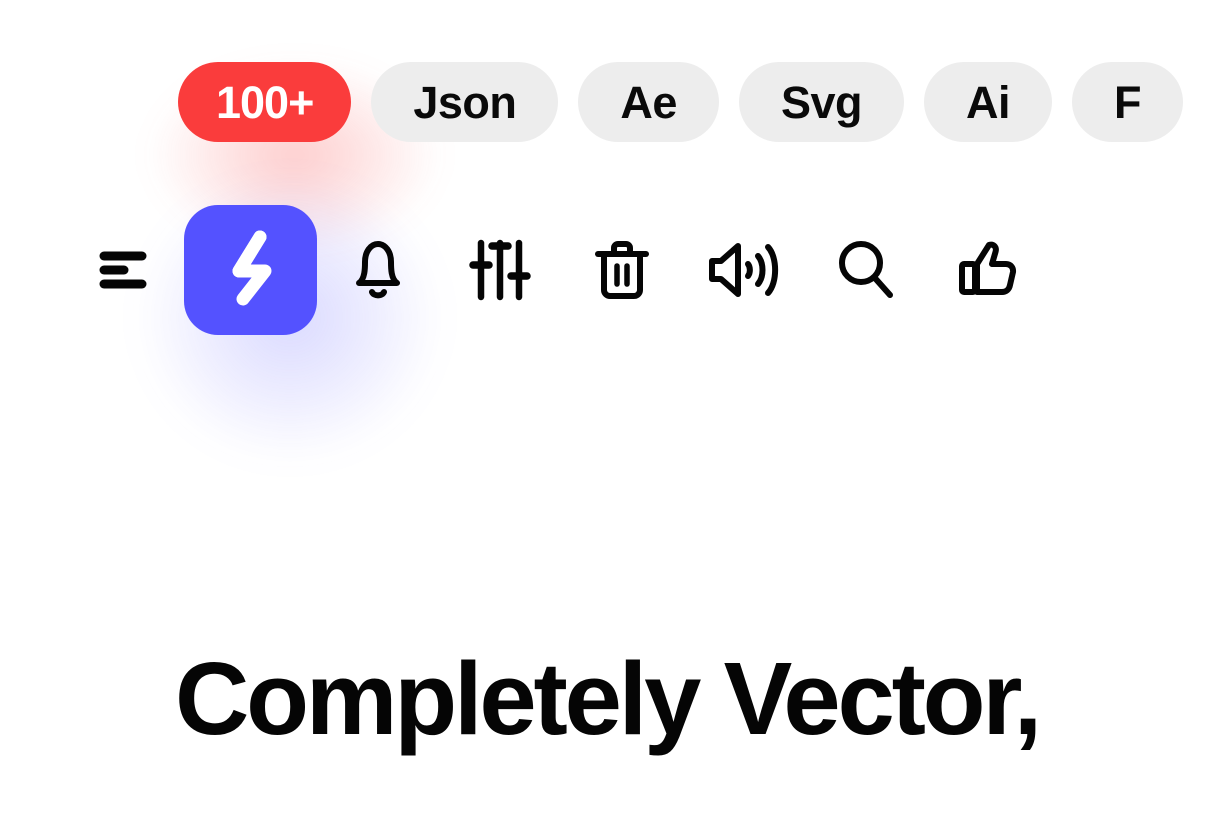 The height and width of the screenshot is (840, 1208). I want to click on format-tab-ae: Ae, so click(648, 102).